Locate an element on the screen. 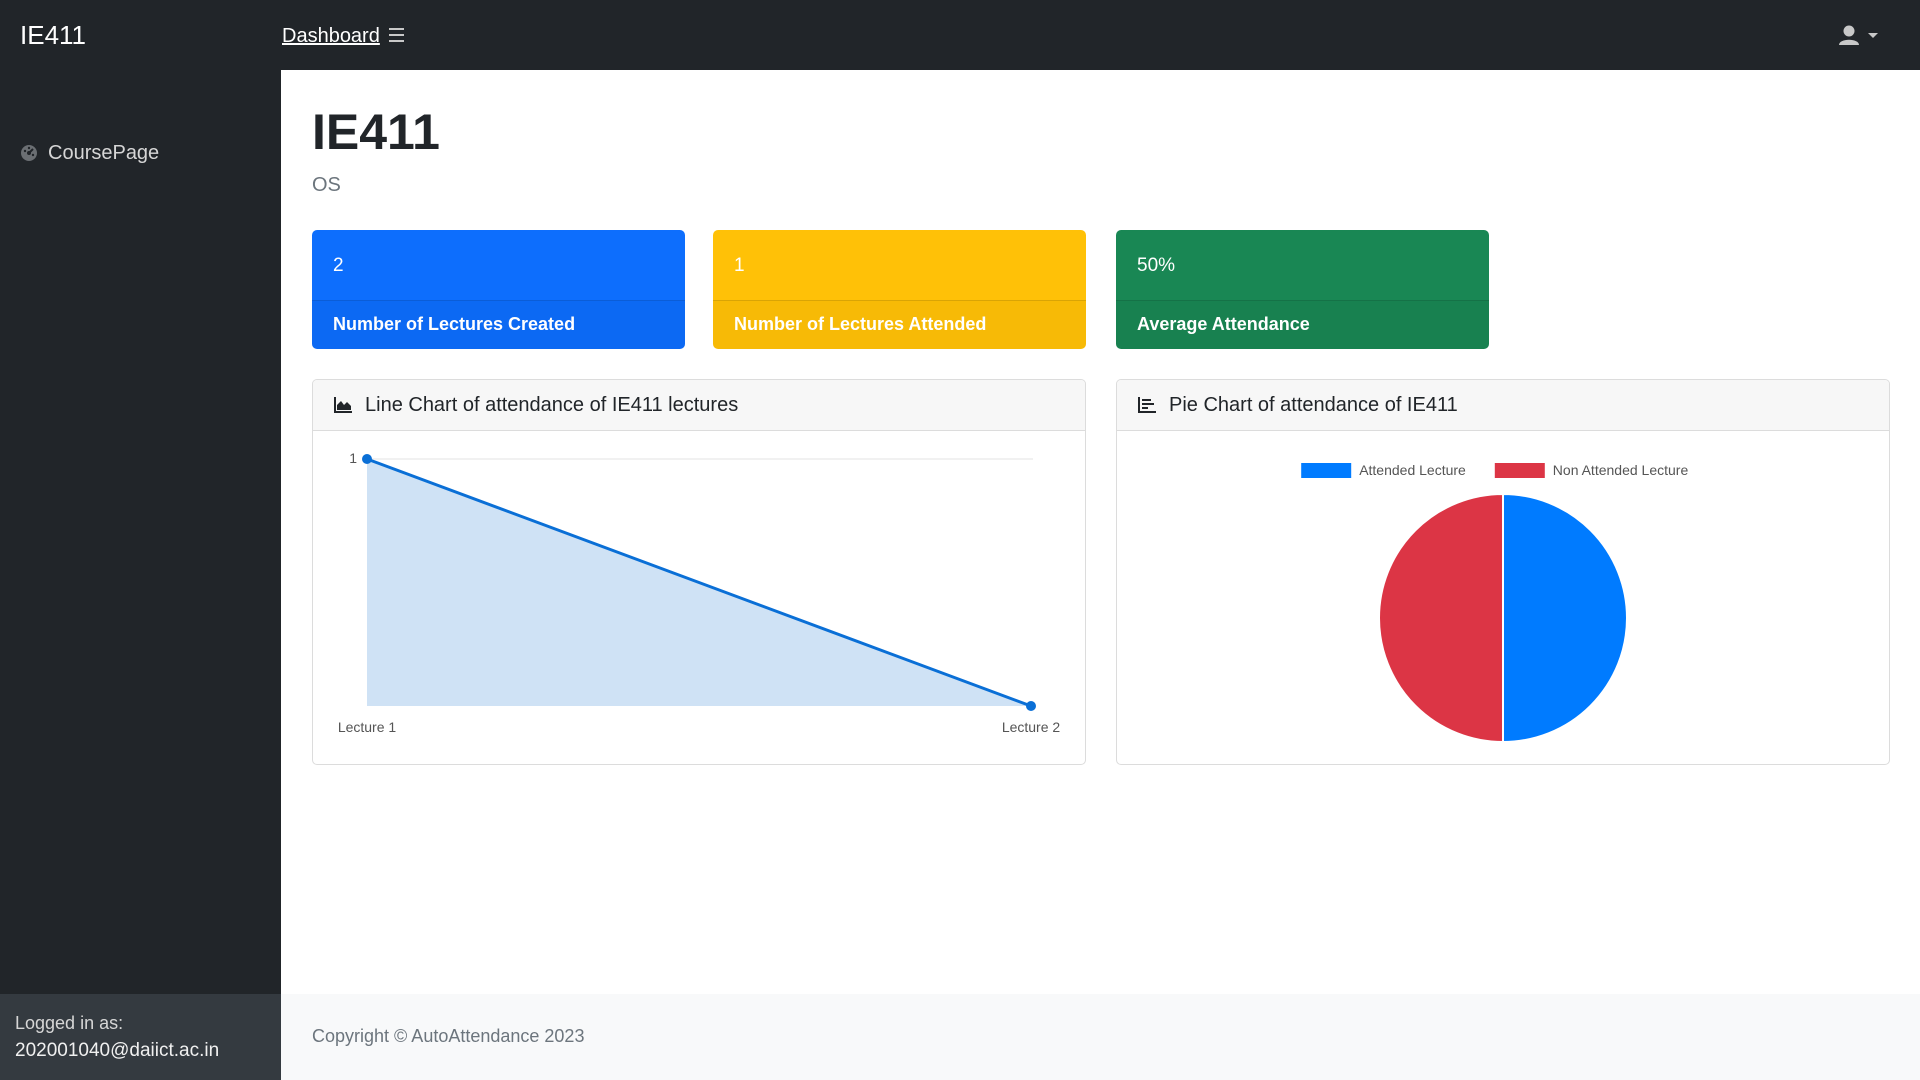 The height and width of the screenshot is (1080, 1920). logged-in-label: Logged in as: is located at coordinates (69, 1023).